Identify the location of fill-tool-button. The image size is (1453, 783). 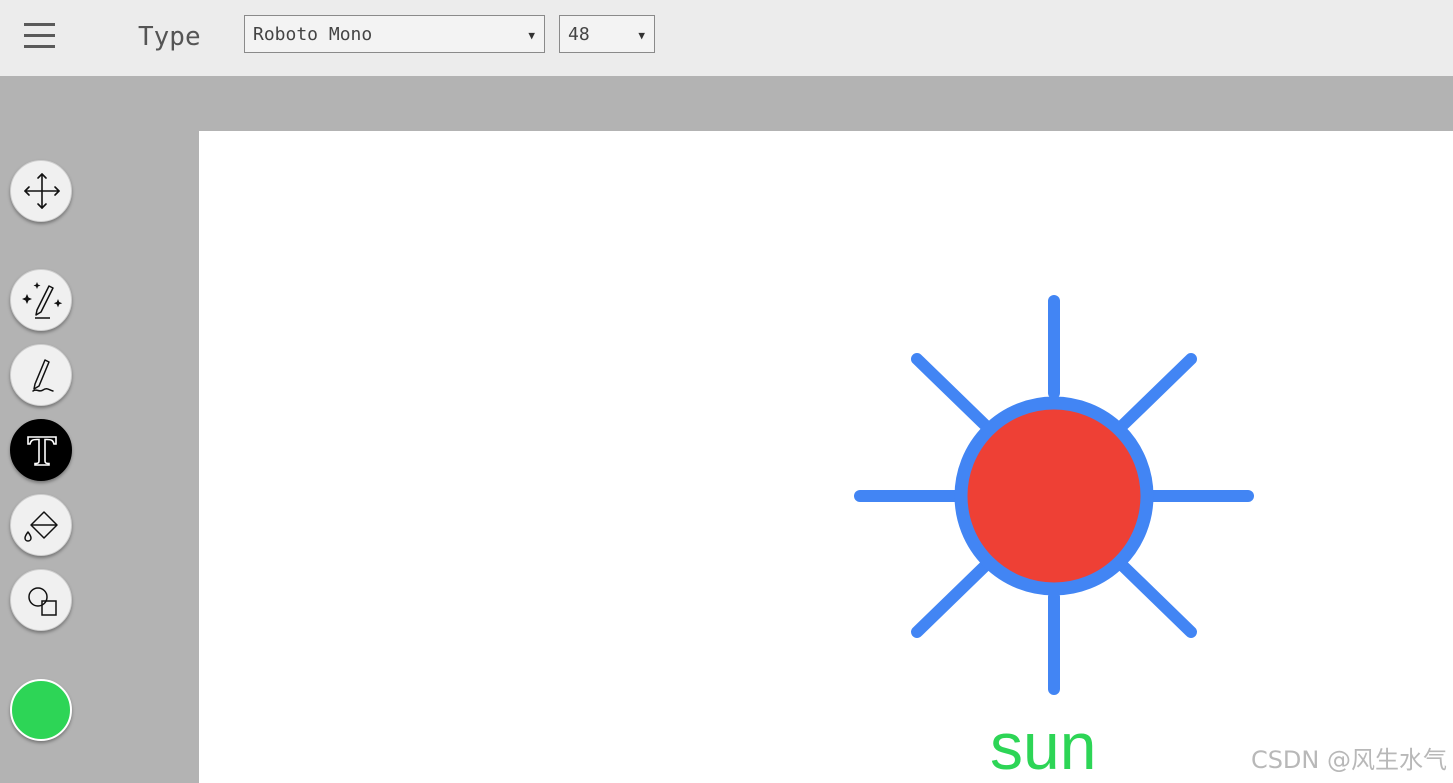
(41, 525).